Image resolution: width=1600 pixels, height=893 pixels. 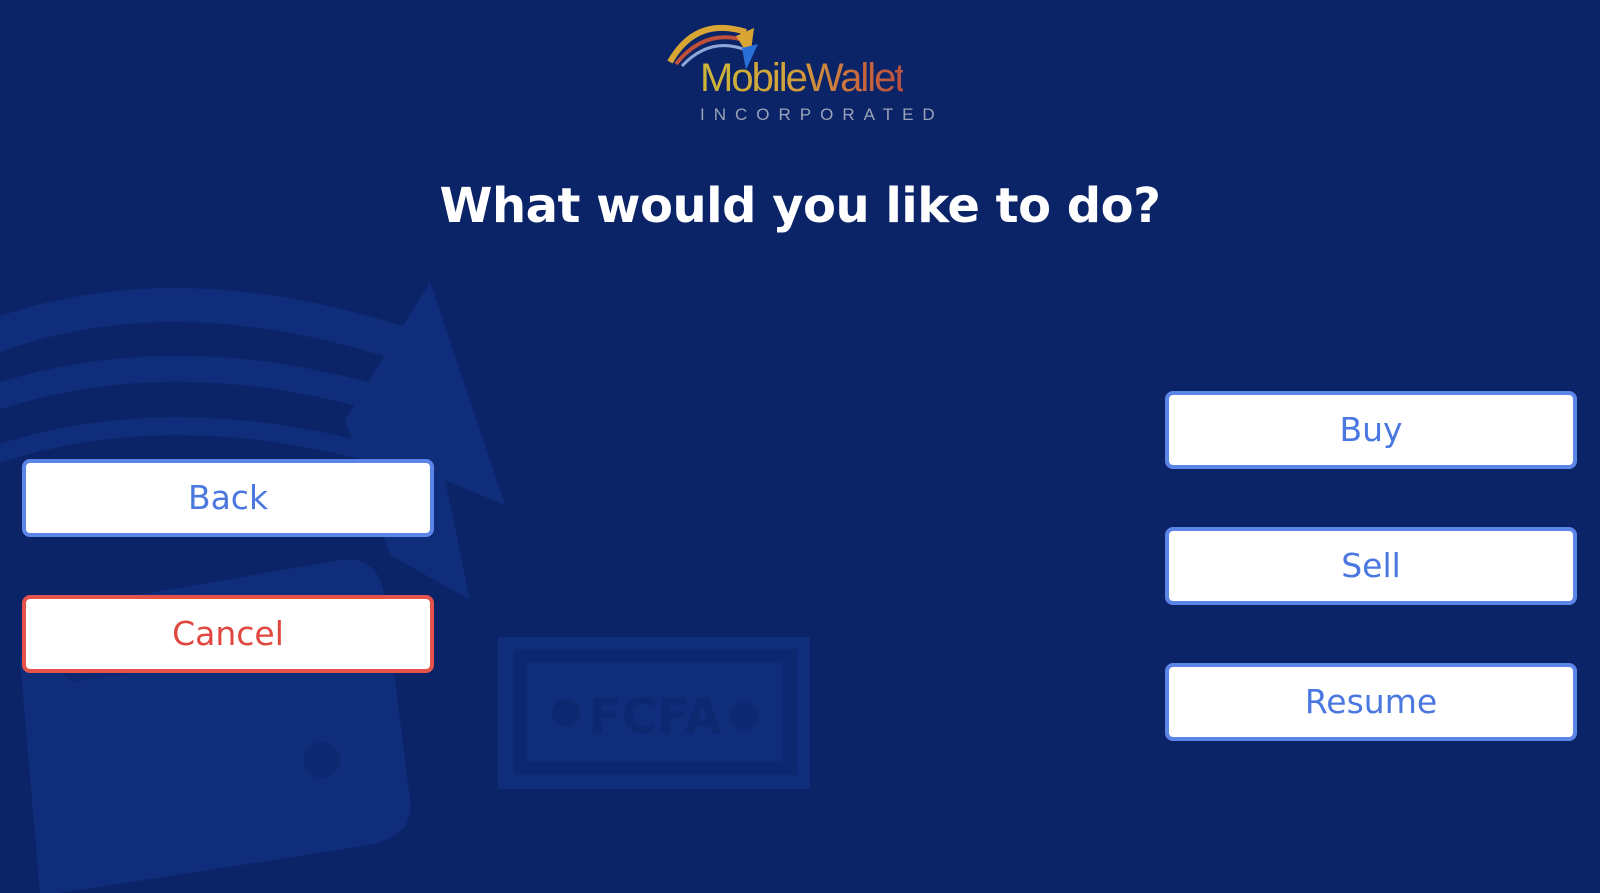 What do you see at coordinates (655, 717) in the screenshot?
I see `banknote-label: FCFA` at bounding box center [655, 717].